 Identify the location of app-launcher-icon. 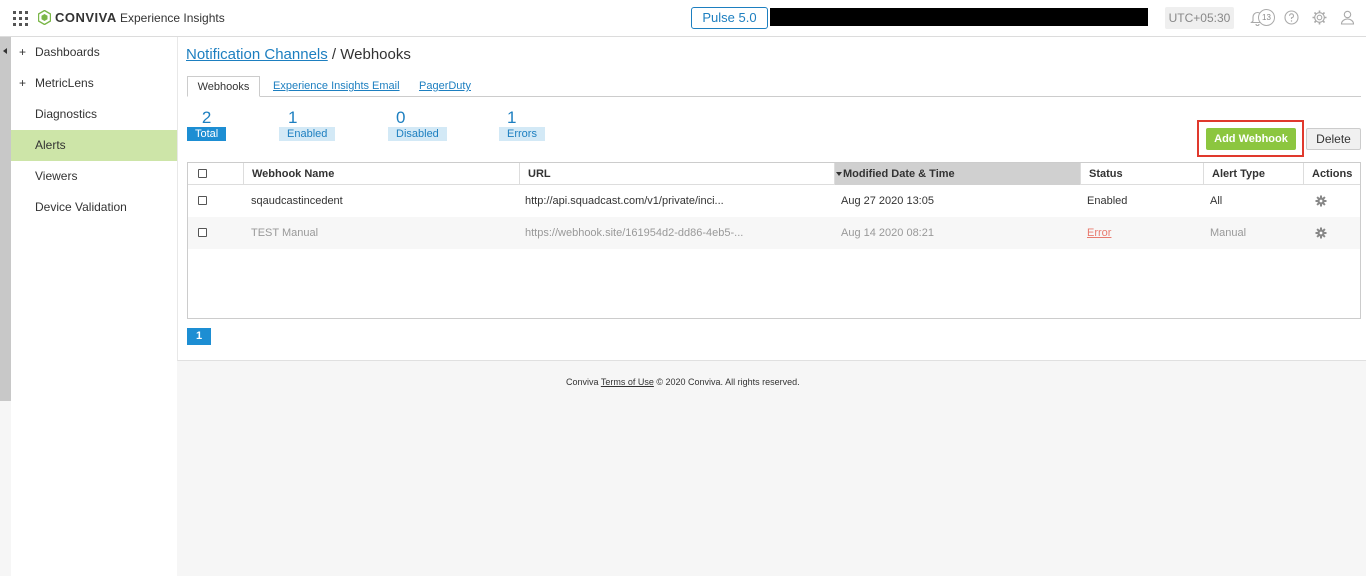
(20, 18).